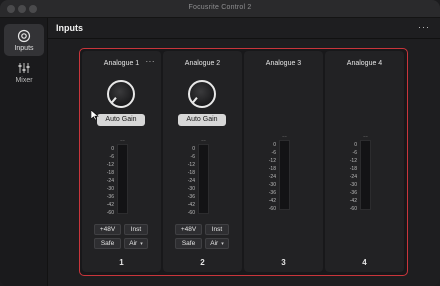 The image size is (440, 286). What do you see at coordinates (364, 262) in the screenshot?
I see `channel-number: 4` at bounding box center [364, 262].